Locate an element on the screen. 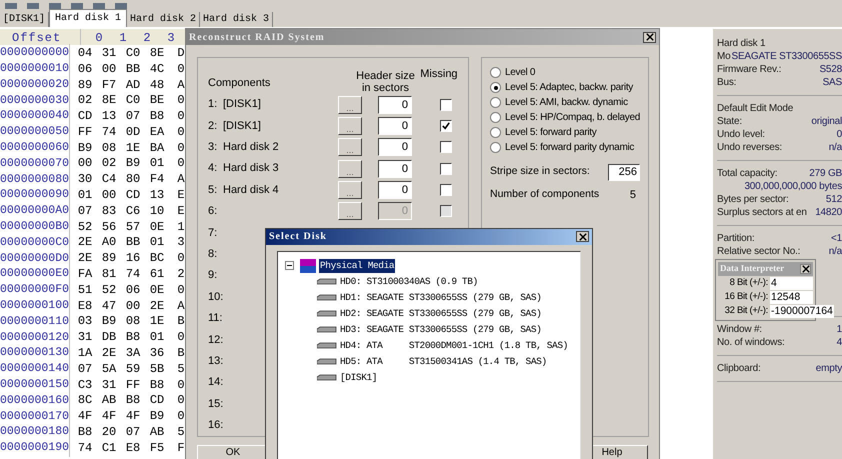 This screenshot has height=459, width=842. field-label: 32 Bit (+/-): is located at coordinates (746, 311).